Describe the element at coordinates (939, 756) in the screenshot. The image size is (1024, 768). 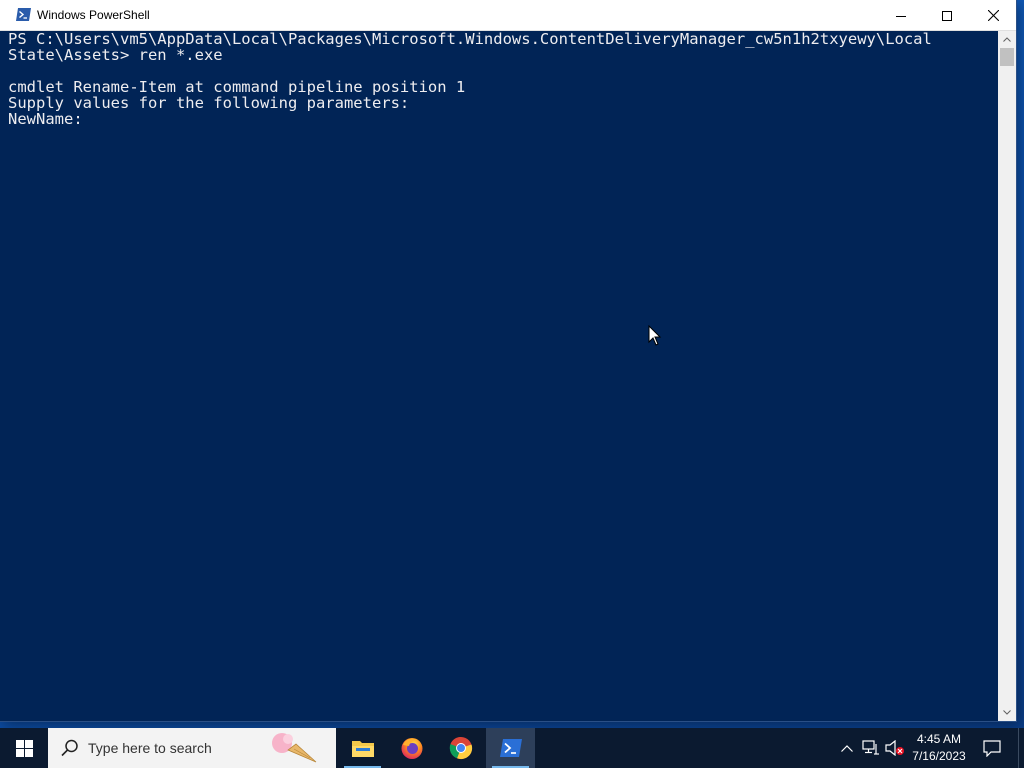
I see `clock-date: 7/16/2023` at that location.